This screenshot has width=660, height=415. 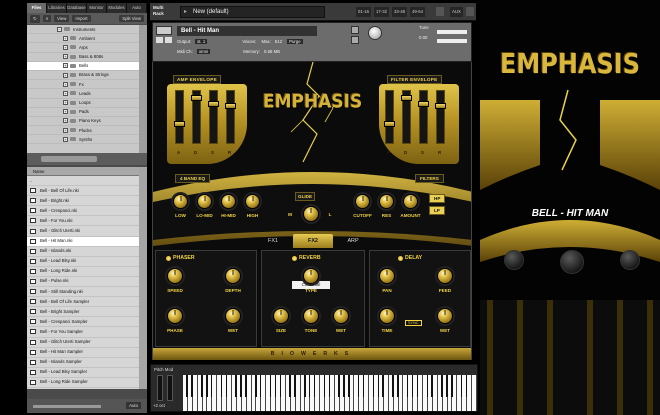 I want to click on voices-max-value: 512, so click(x=278, y=41).